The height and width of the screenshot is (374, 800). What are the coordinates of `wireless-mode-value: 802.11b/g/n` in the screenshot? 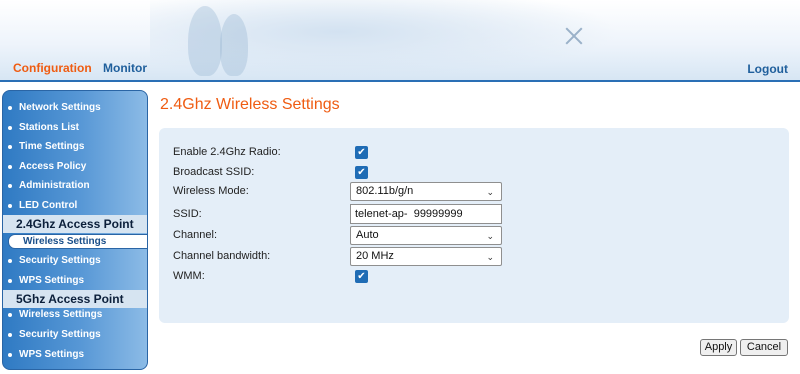 It's located at (385, 191).